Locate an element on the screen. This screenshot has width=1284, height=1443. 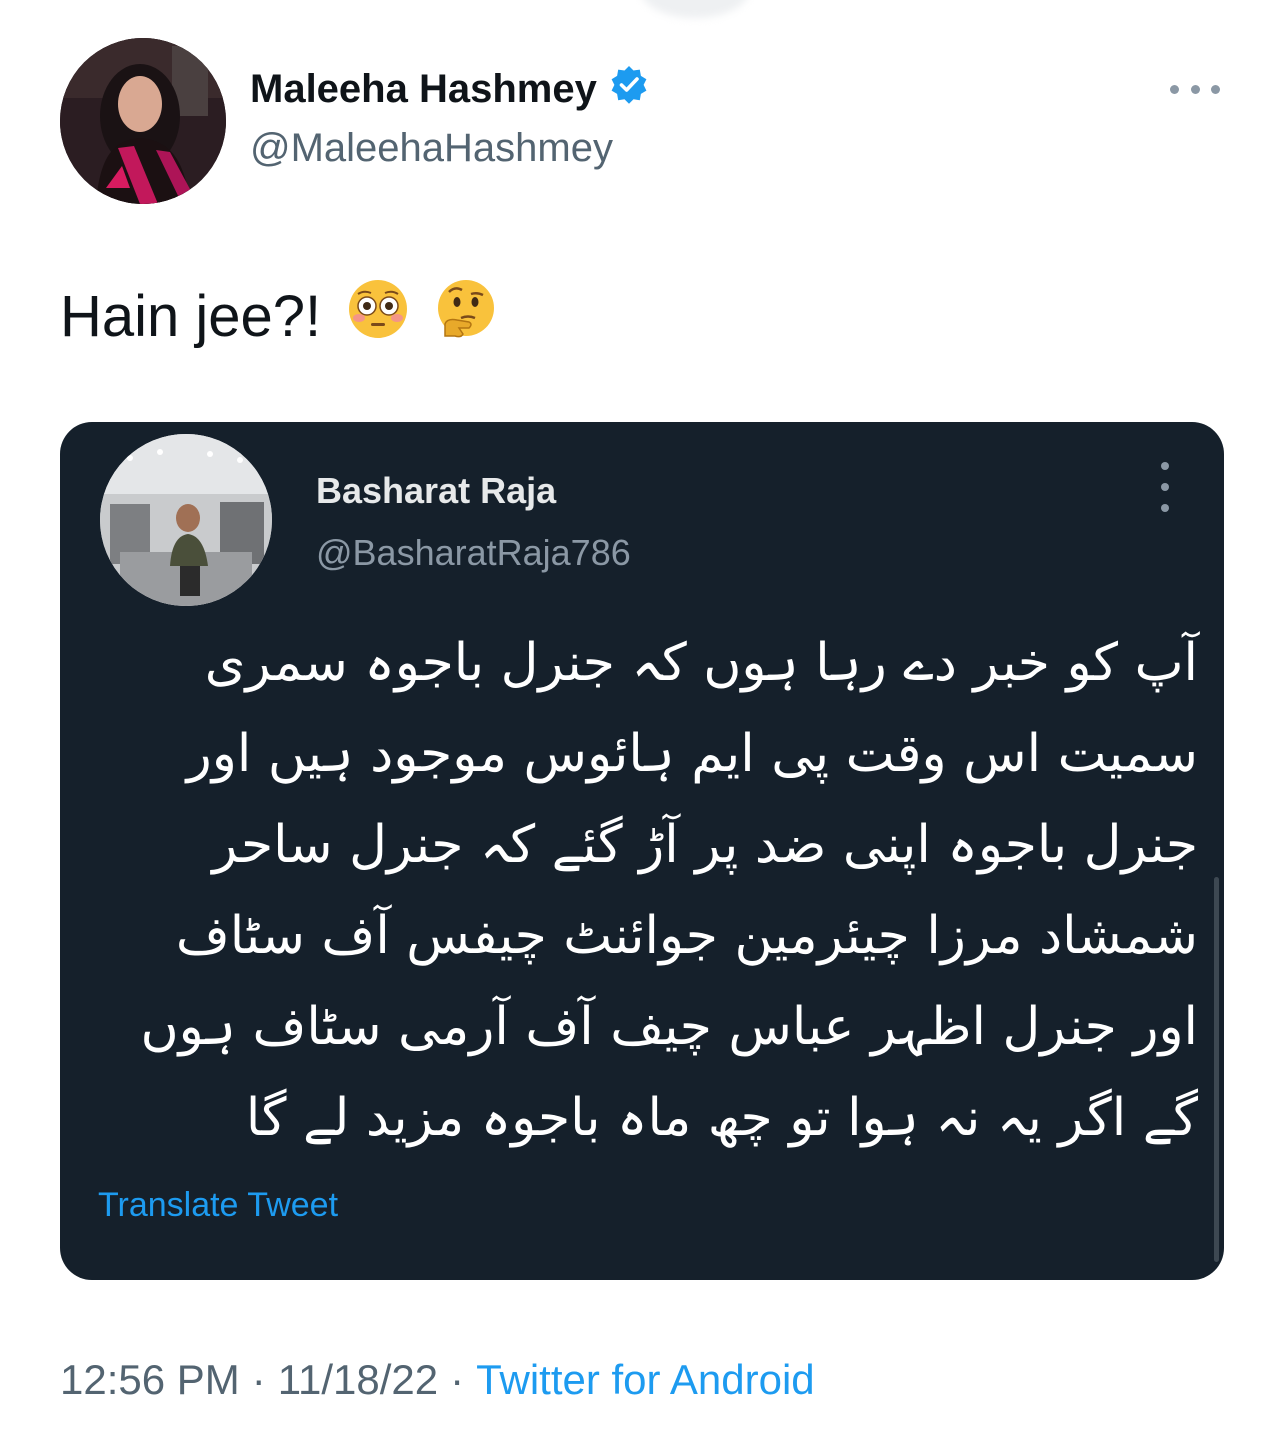
quoted-text-line: سمیت اس وقت پی ایم ہائوس موجود ہیں اور is located at coordinates (692, 754).